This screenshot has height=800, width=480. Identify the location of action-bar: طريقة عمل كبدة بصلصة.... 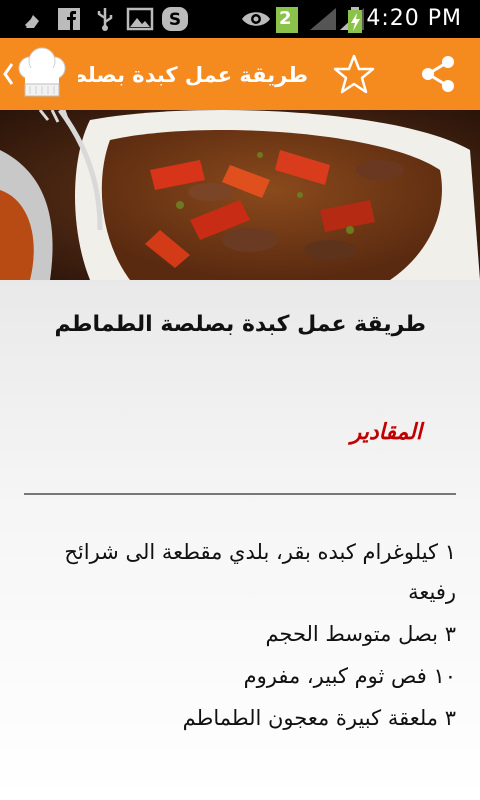
(240, 74).